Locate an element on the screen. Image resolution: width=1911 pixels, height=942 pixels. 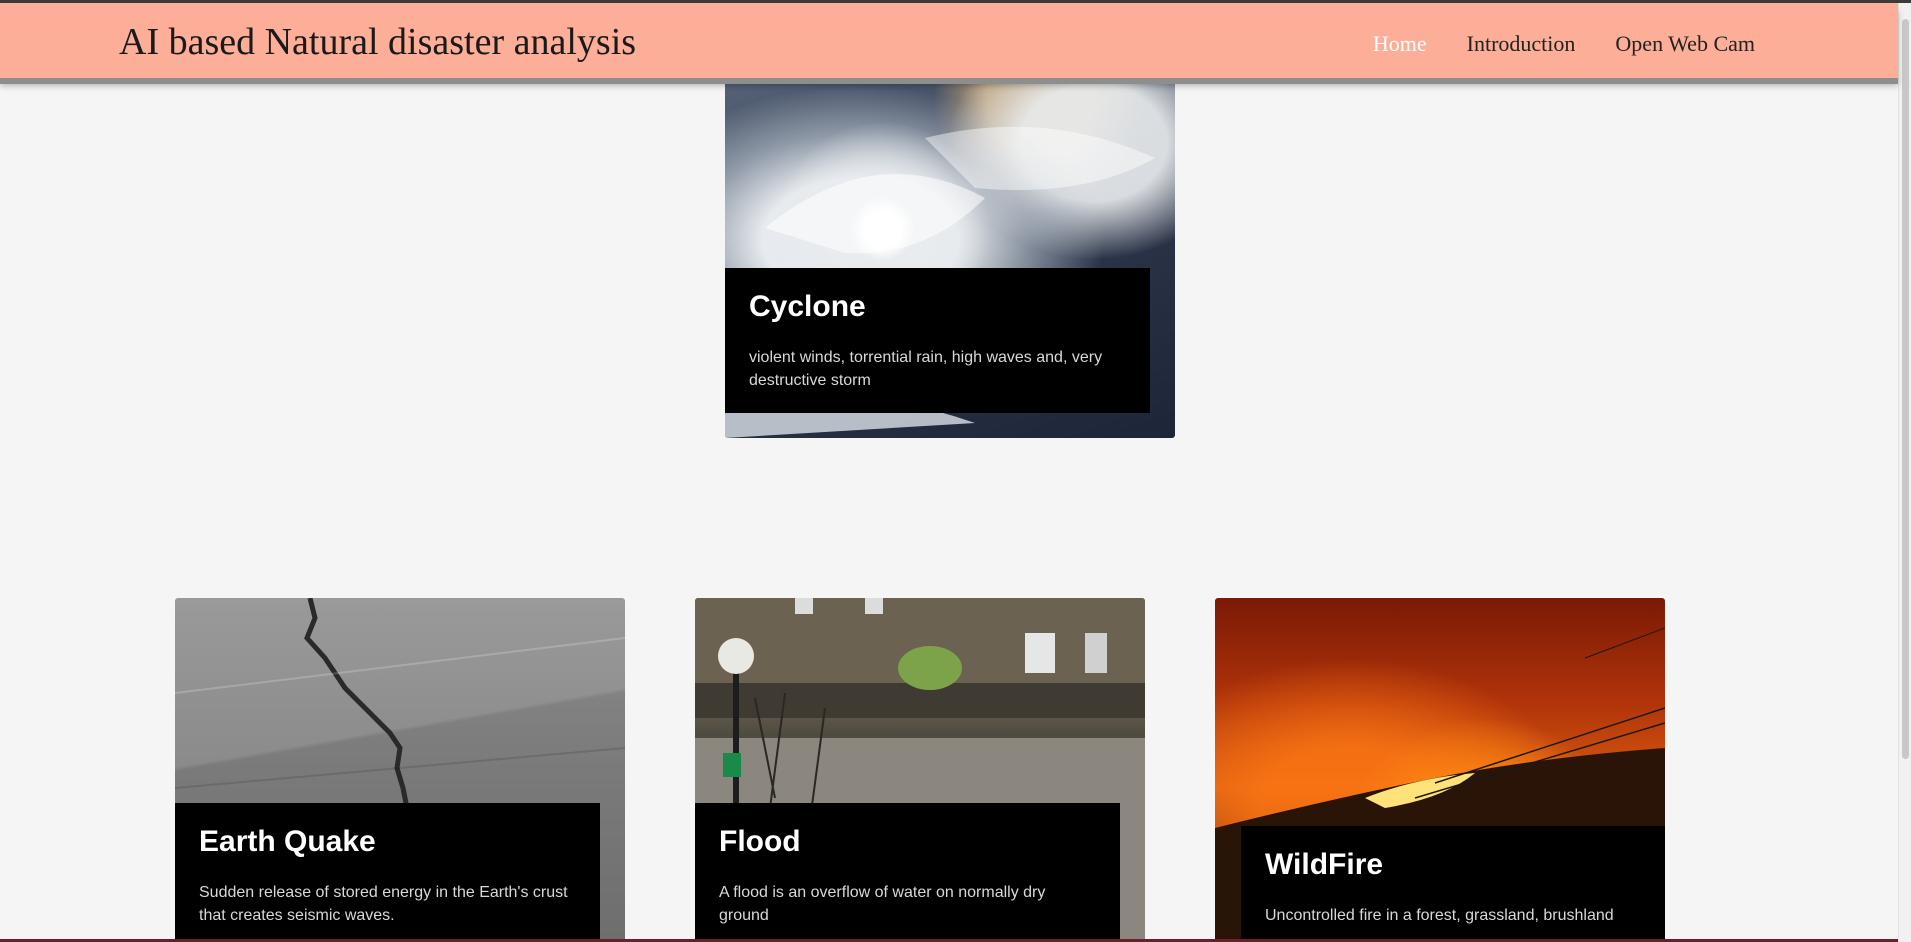
nav-links: Home Introduction Open Web Cam is located at coordinates (1564, 44).